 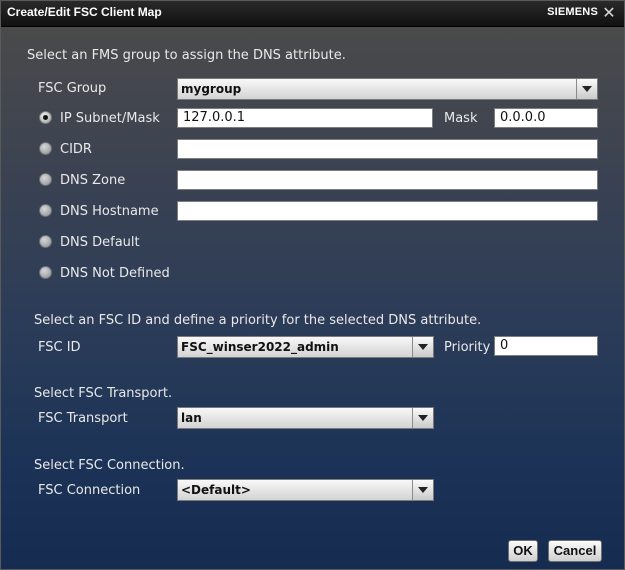 What do you see at coordinates (461, 118) in the screenshot?
I see `mask-label: Mask` at bounding box center [461, 118].